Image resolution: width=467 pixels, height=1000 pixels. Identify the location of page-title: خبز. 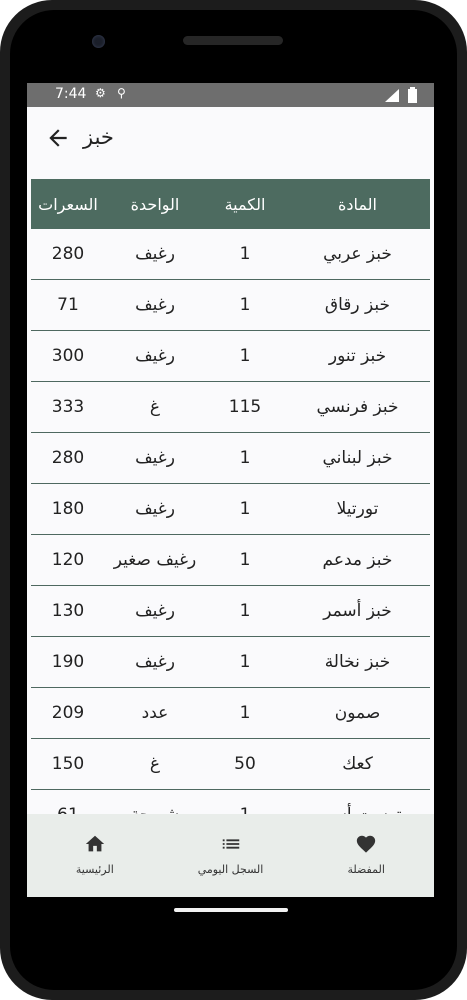
(98, 137).